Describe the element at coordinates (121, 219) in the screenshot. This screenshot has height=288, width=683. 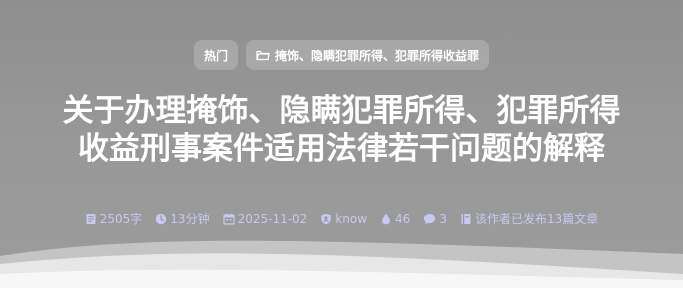
I see `word-count-text: 2505字` at that location.